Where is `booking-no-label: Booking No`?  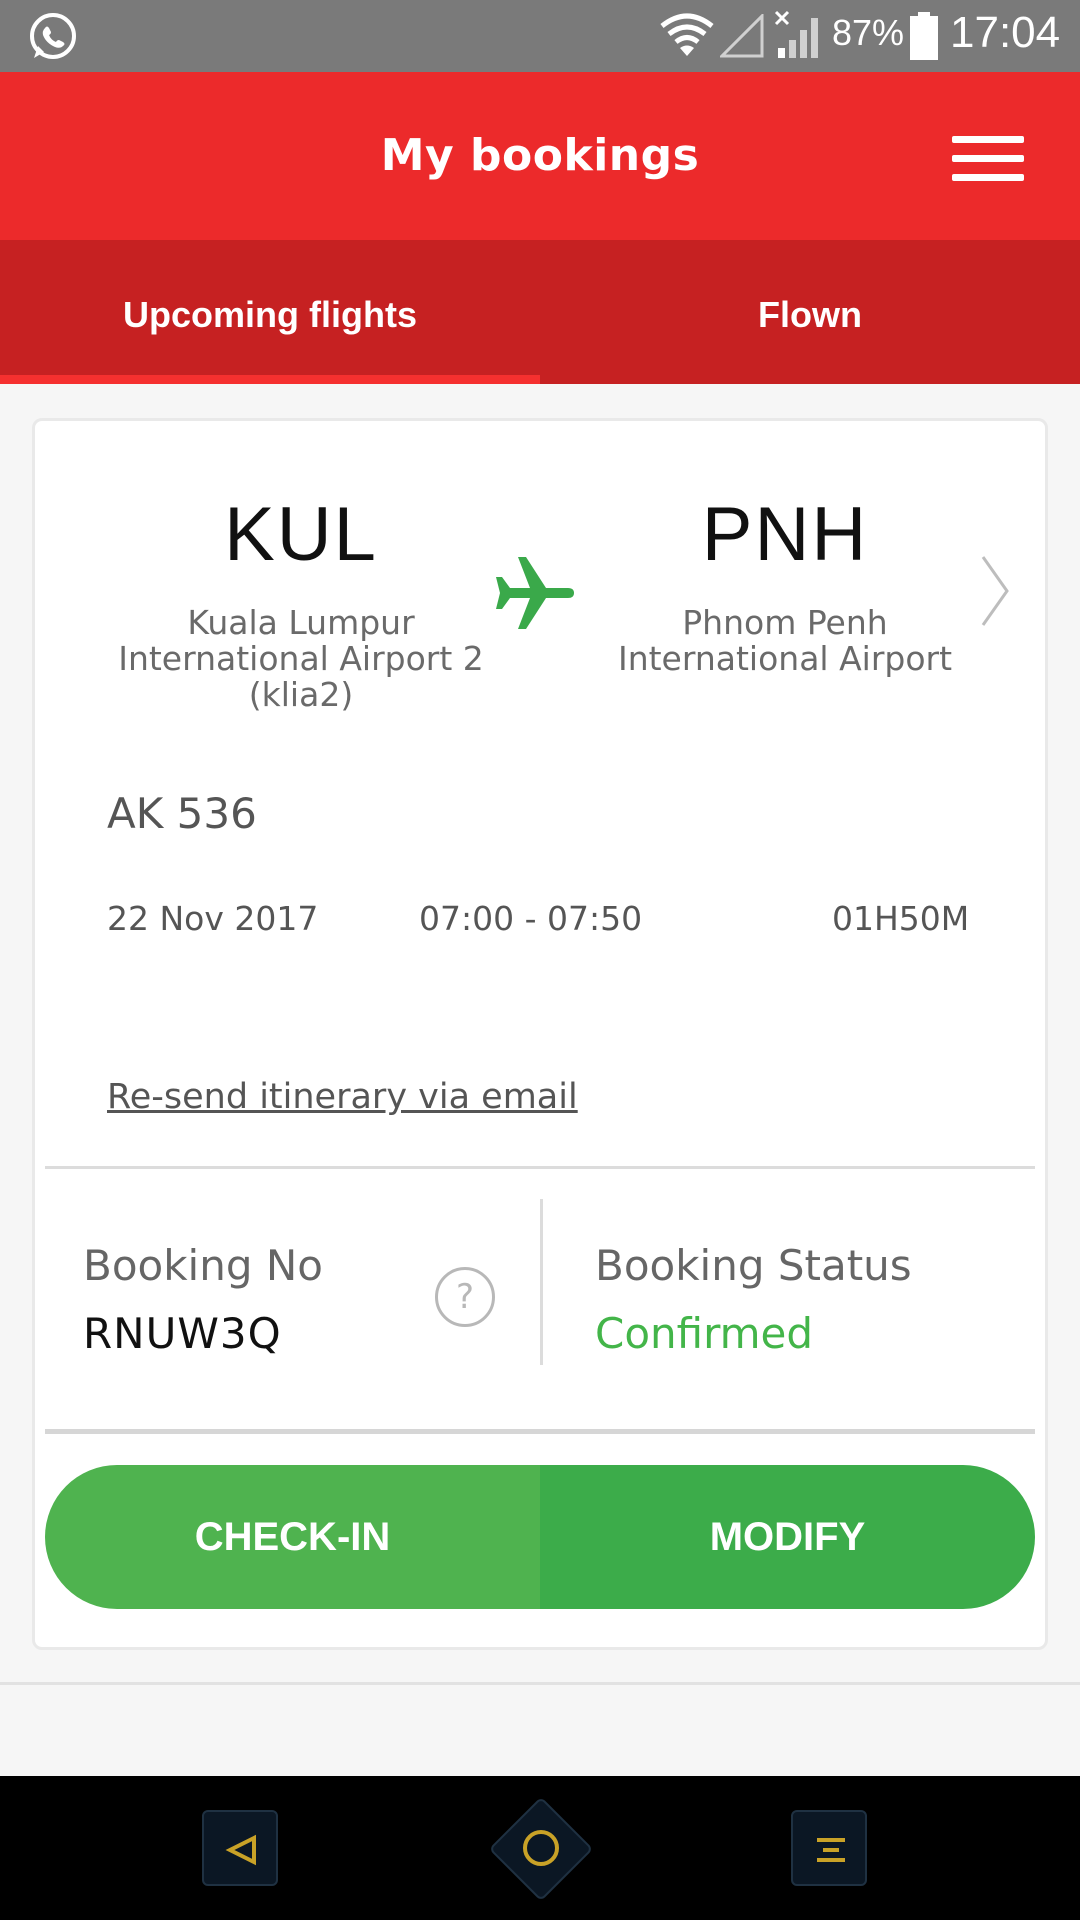
booking-no-label: Booking No is located at coordinates (203, 1265).